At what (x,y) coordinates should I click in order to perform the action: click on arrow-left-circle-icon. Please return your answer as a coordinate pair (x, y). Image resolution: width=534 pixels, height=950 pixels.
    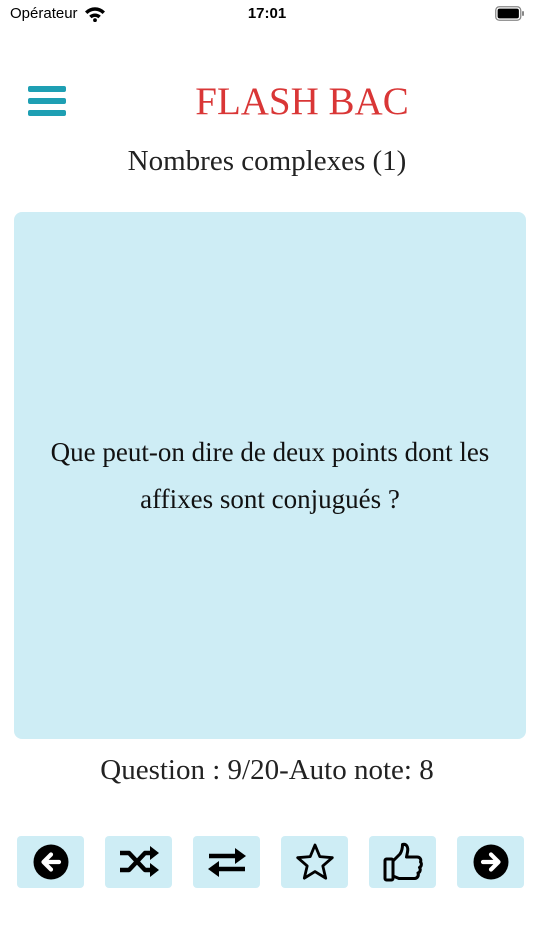
    Looking at the image, I should click on (50, 862).